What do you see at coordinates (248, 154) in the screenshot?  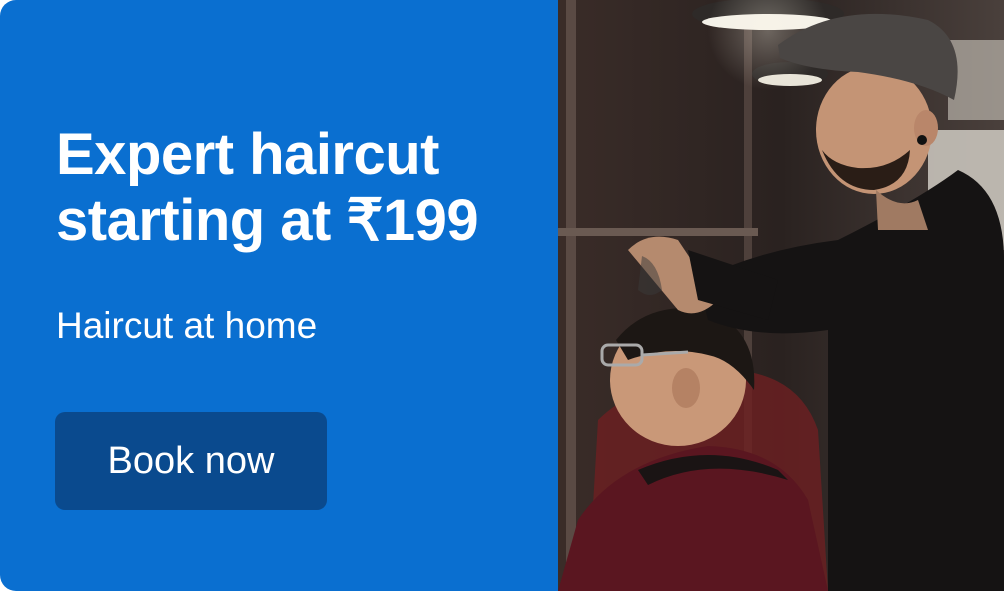 I see `headline-line-1: Expert haircut` at bounding box center [248, 154].